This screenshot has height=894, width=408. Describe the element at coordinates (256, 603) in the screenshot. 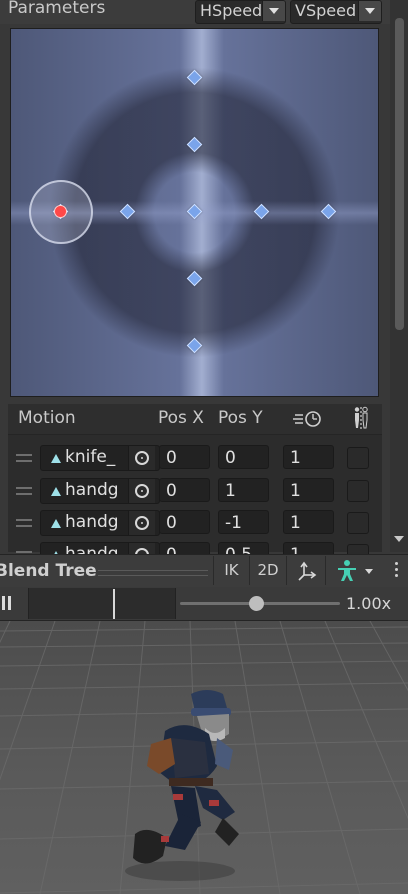

I see `speed-slider-thumb` at that location.